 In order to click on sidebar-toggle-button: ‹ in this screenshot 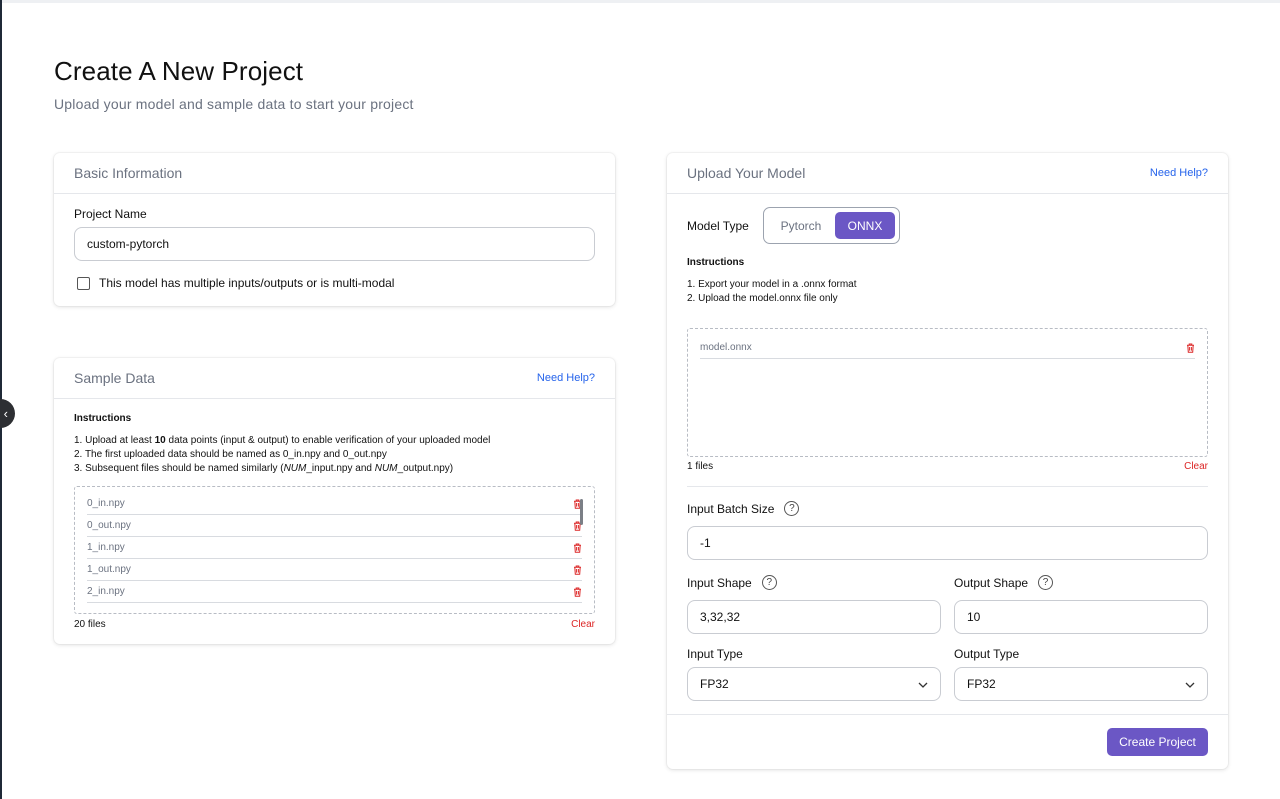, I will do `click(7, 413)`.